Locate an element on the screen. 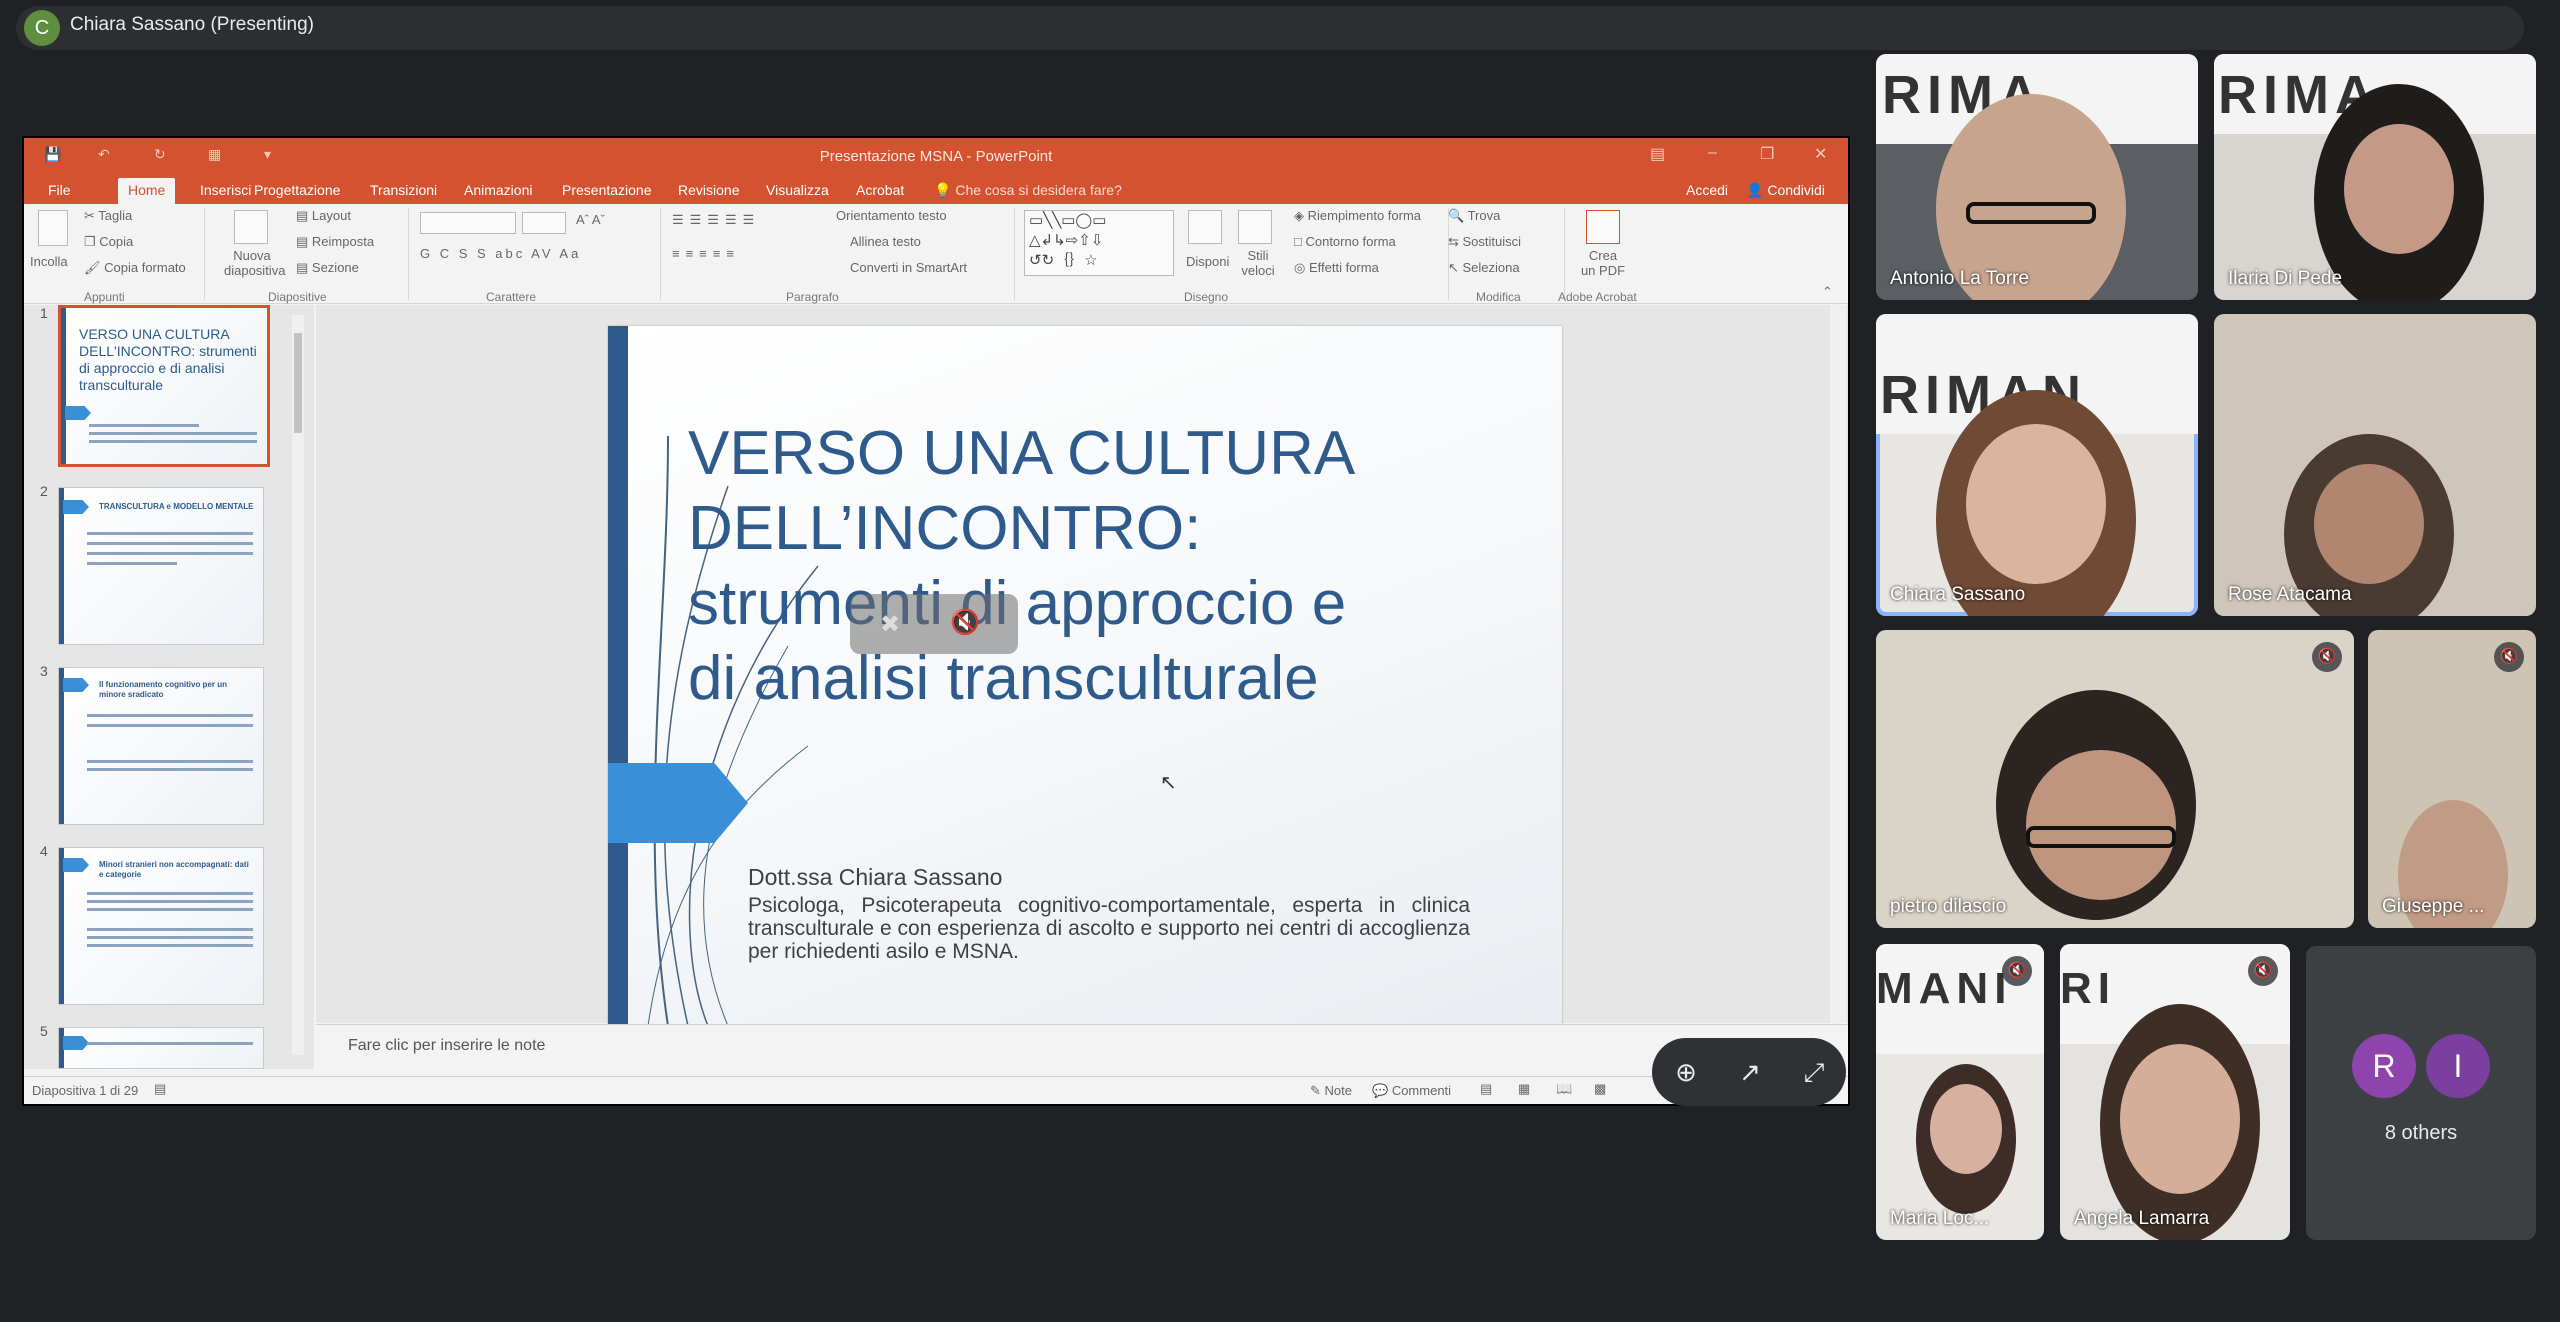 The height and width of the screenshot is (1322, 2560). copy-button: ❐ Copia is located at coordinates (108, 242).